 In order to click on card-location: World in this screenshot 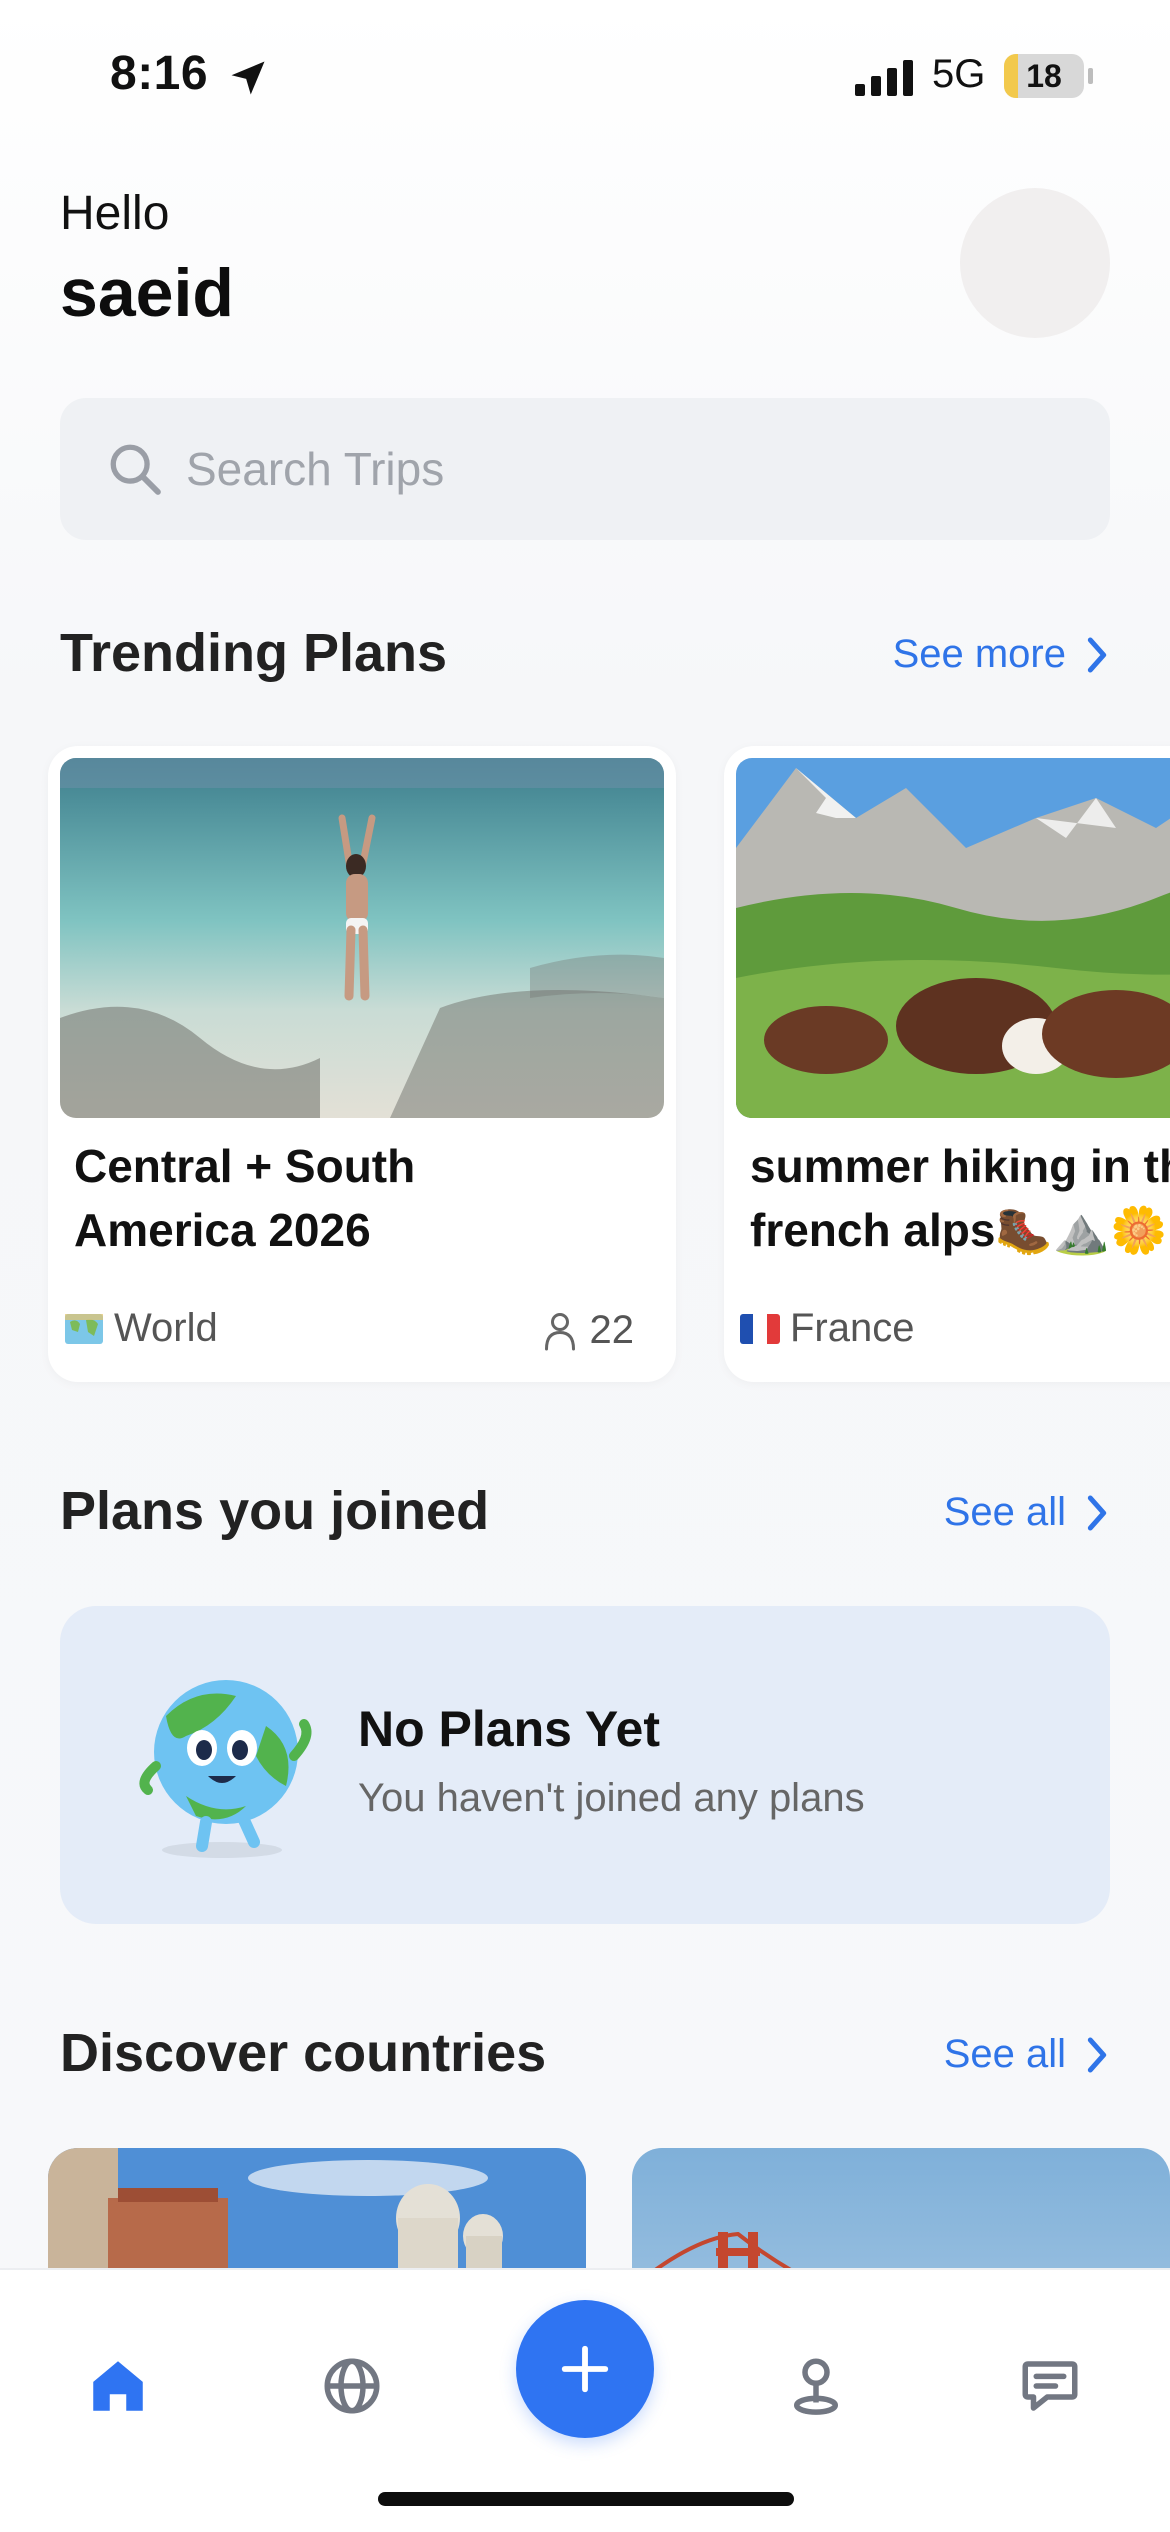, I will do `click(141, 1328)`.